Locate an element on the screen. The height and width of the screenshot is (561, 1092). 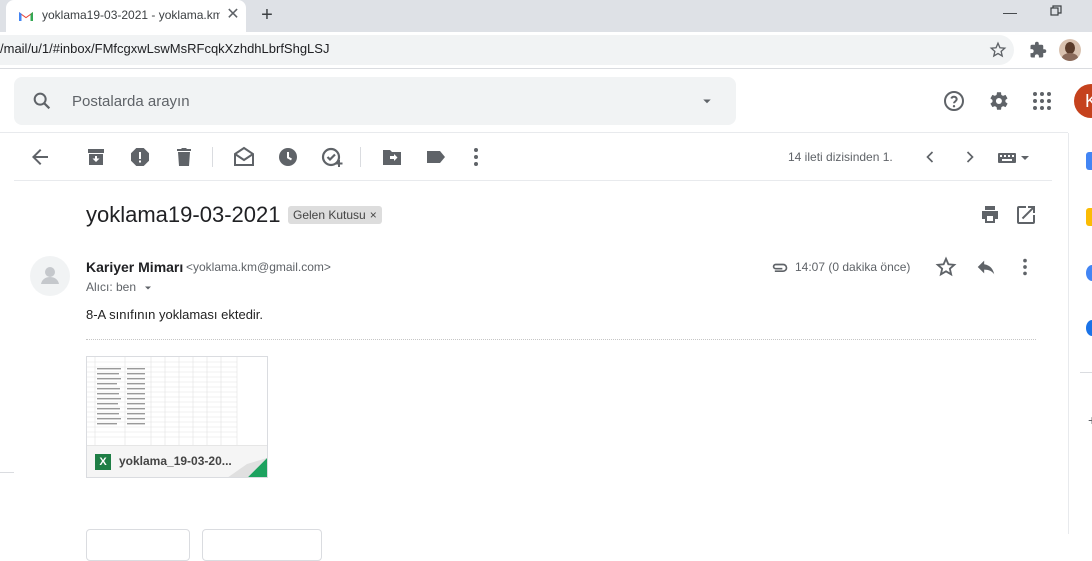
tab-title: yoklama19-03-2021 - yoklama.km@gmail.com is located at coordinates (131, 15).